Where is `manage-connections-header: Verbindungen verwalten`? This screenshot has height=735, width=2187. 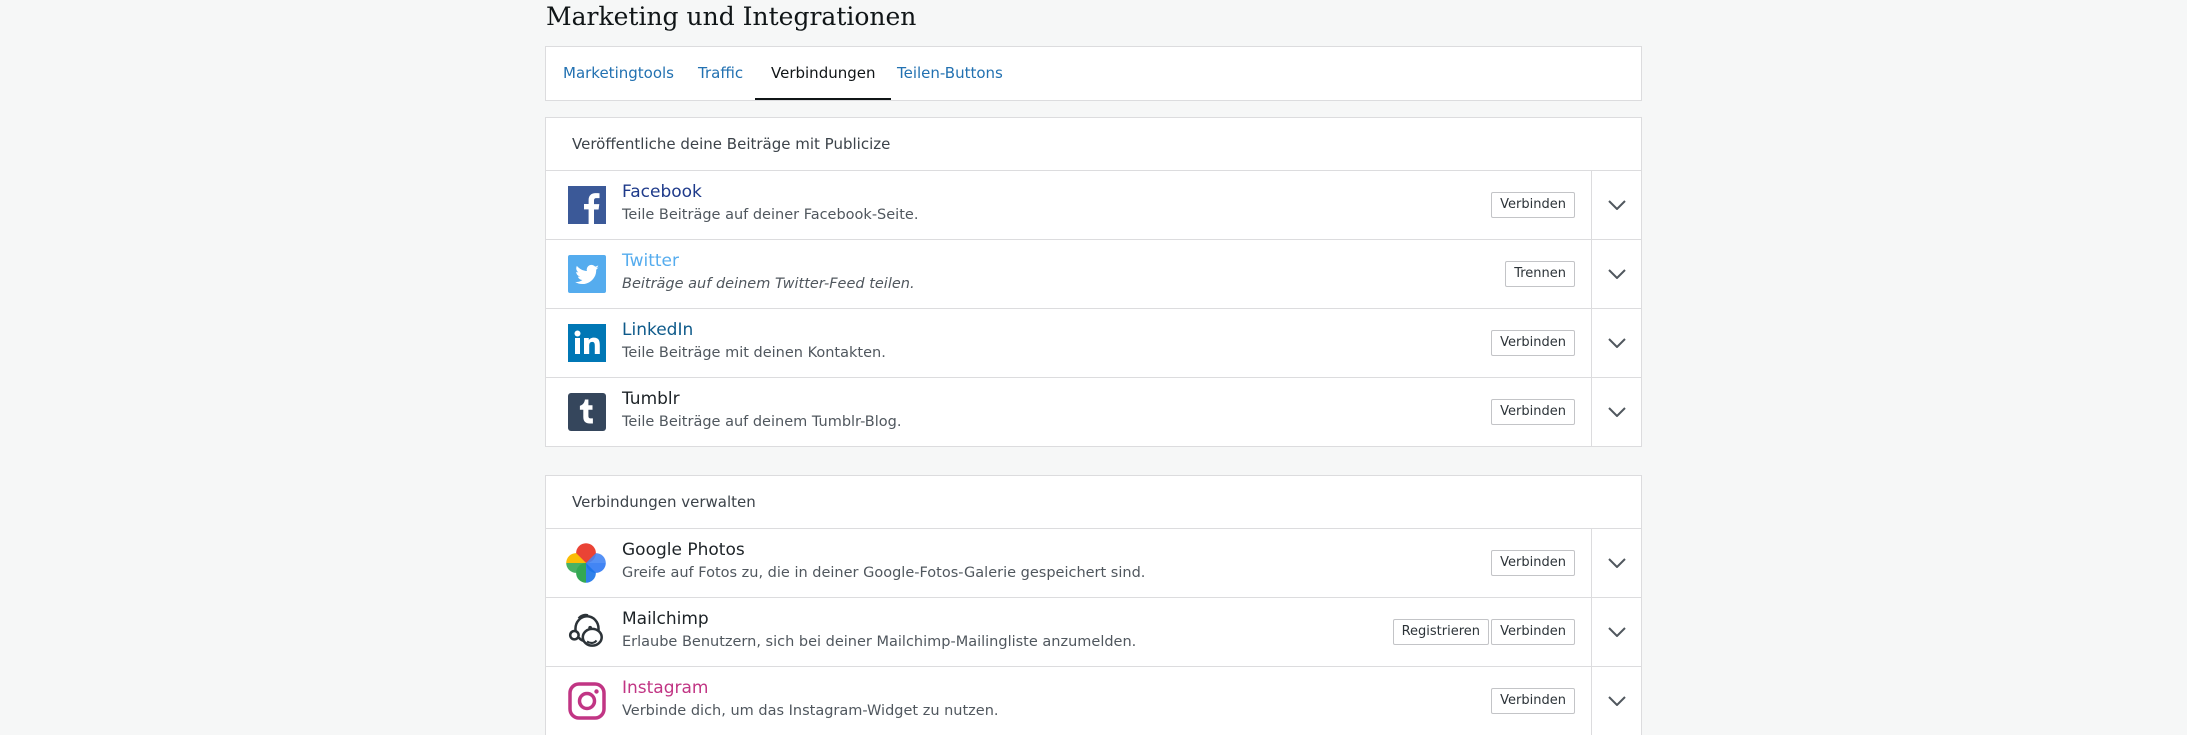 manage-connections-header: Verbindungen verwalten is located at coordinates (1093, 502).